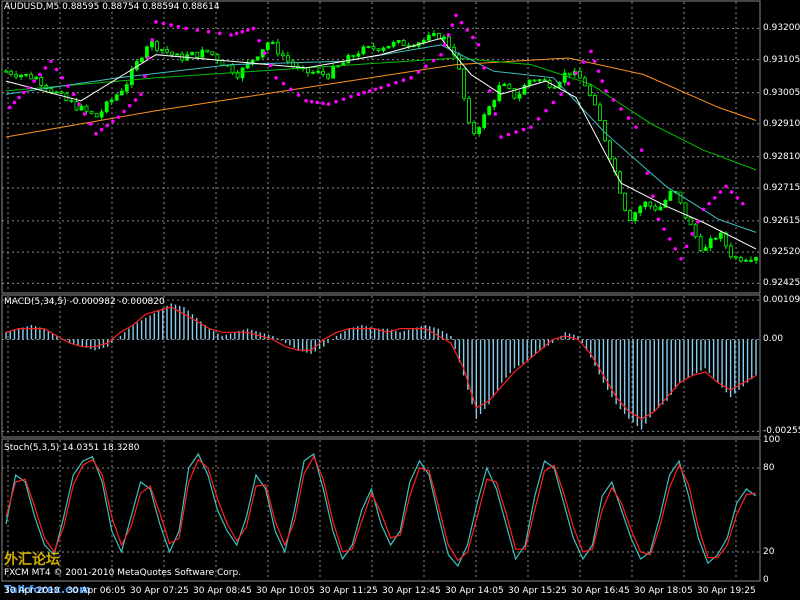 The width and height of the screenshot is (800, 600). I want to click on x-tick-label: 30 Apr 12:45, so click(411, 591).